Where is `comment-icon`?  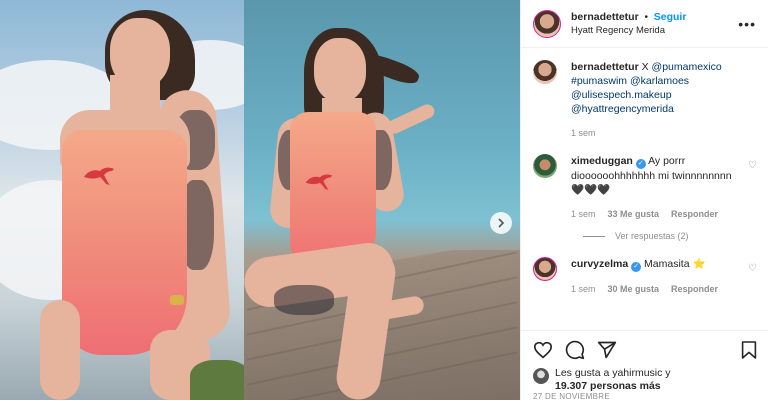
comment-icon is located at coordinates (575, 350).